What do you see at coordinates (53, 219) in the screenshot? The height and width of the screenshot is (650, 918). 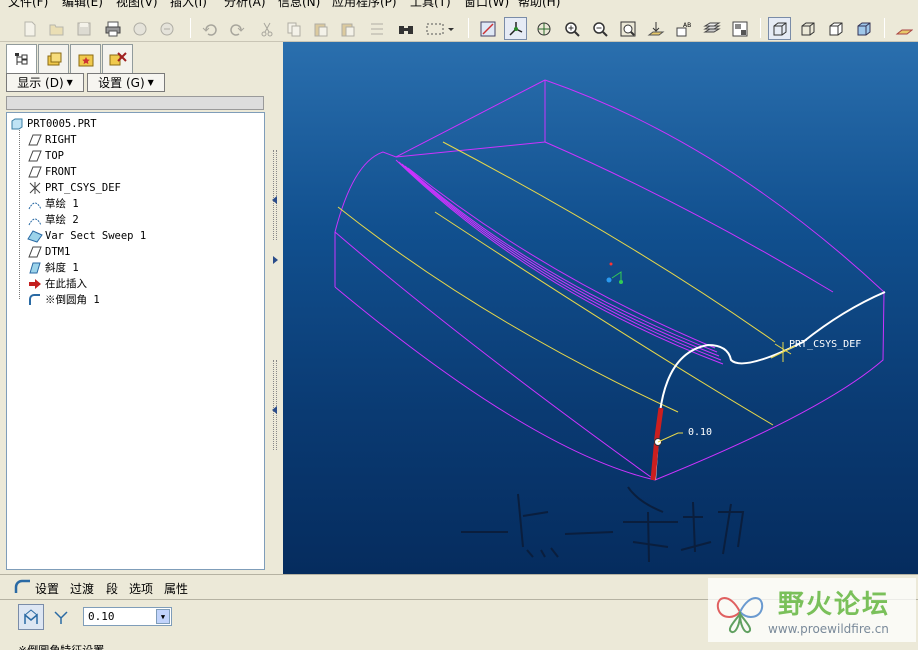 I see `tree-item-sketch2: 草绘 2` at bounding box center [53, 219].